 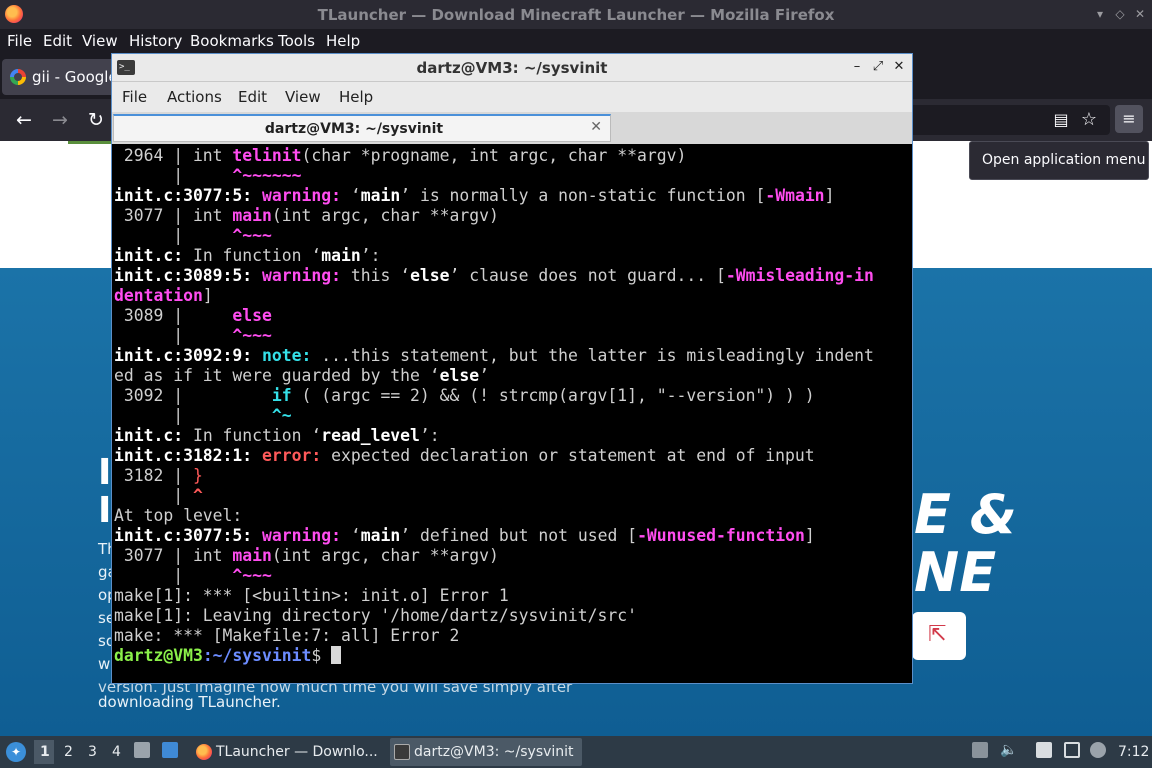 What do you see at coordinates (178, 515) in the screenshot?
I see `terminal-line: At top level:` at bounding box center [178, 515].